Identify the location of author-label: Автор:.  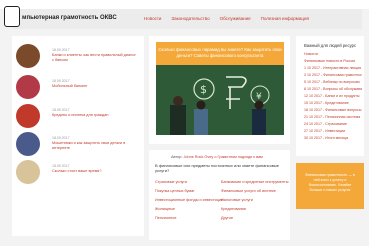
(177, 157).